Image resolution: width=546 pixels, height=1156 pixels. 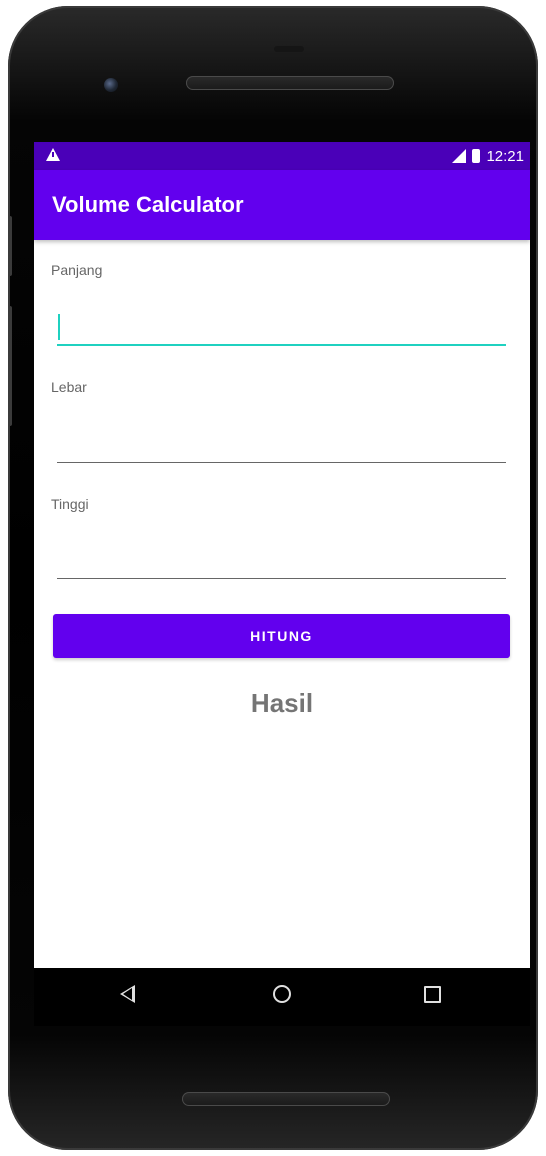 I want to click on volume-button, so click(x=10, y=246).